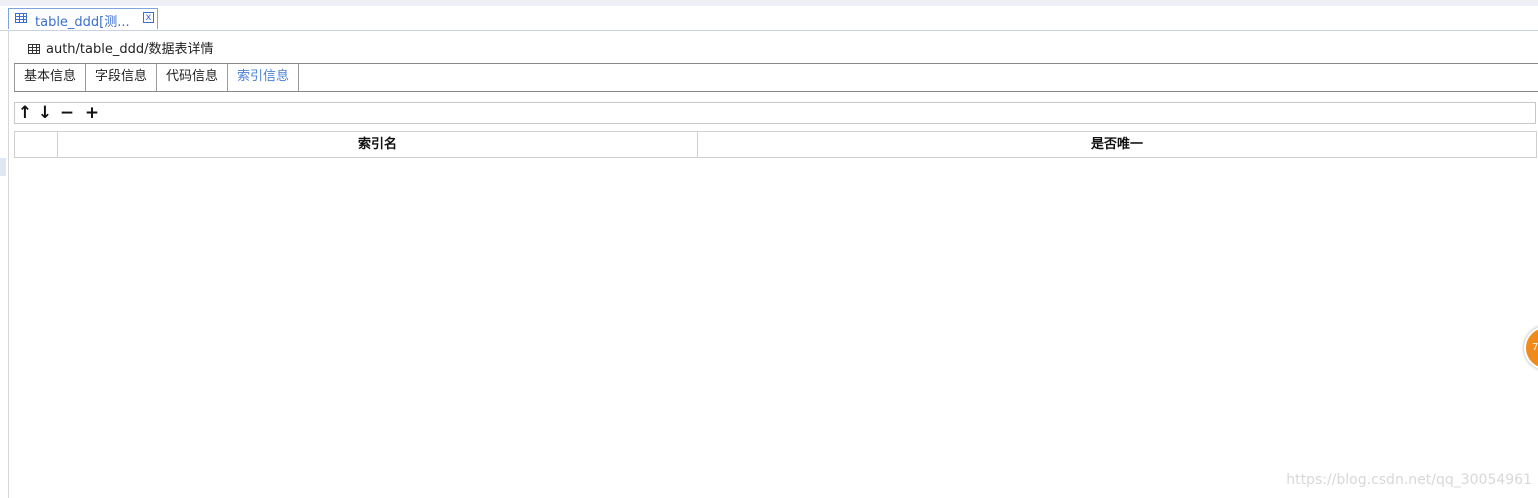  Describe the element at coordinates (263, 77) in the screenshot. I see `tab-index-info: 索引信息` at that location.